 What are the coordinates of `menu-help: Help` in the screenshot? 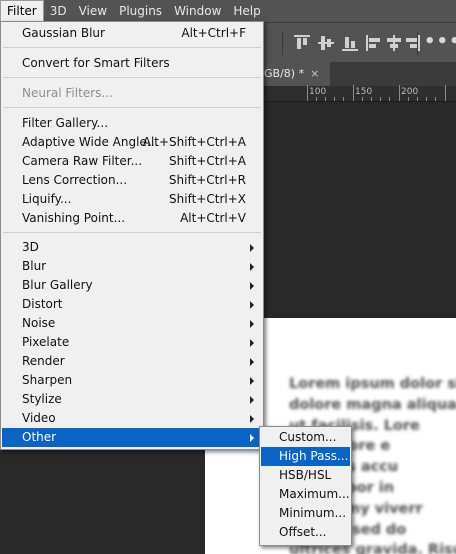 It's located at (246, 11).